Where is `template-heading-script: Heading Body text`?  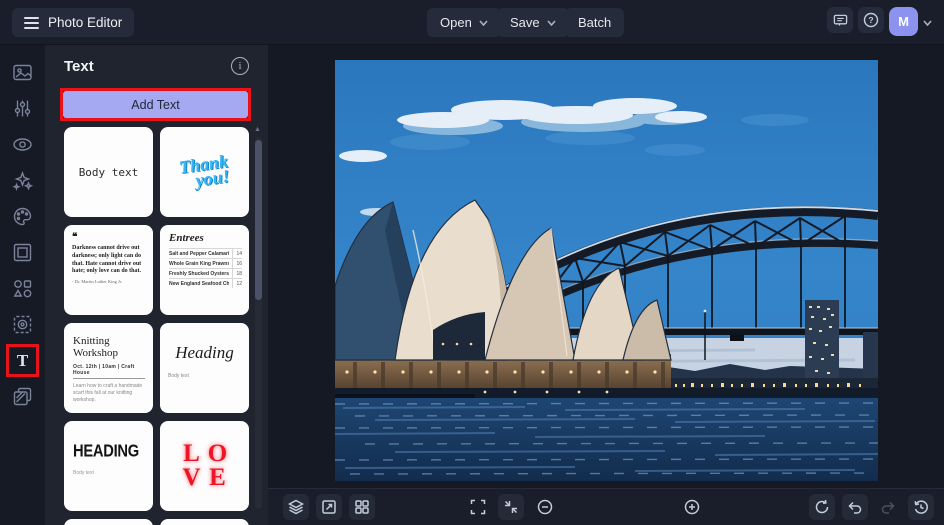
template-heading-script: Heading Body text is located at coordinates (204, 368).